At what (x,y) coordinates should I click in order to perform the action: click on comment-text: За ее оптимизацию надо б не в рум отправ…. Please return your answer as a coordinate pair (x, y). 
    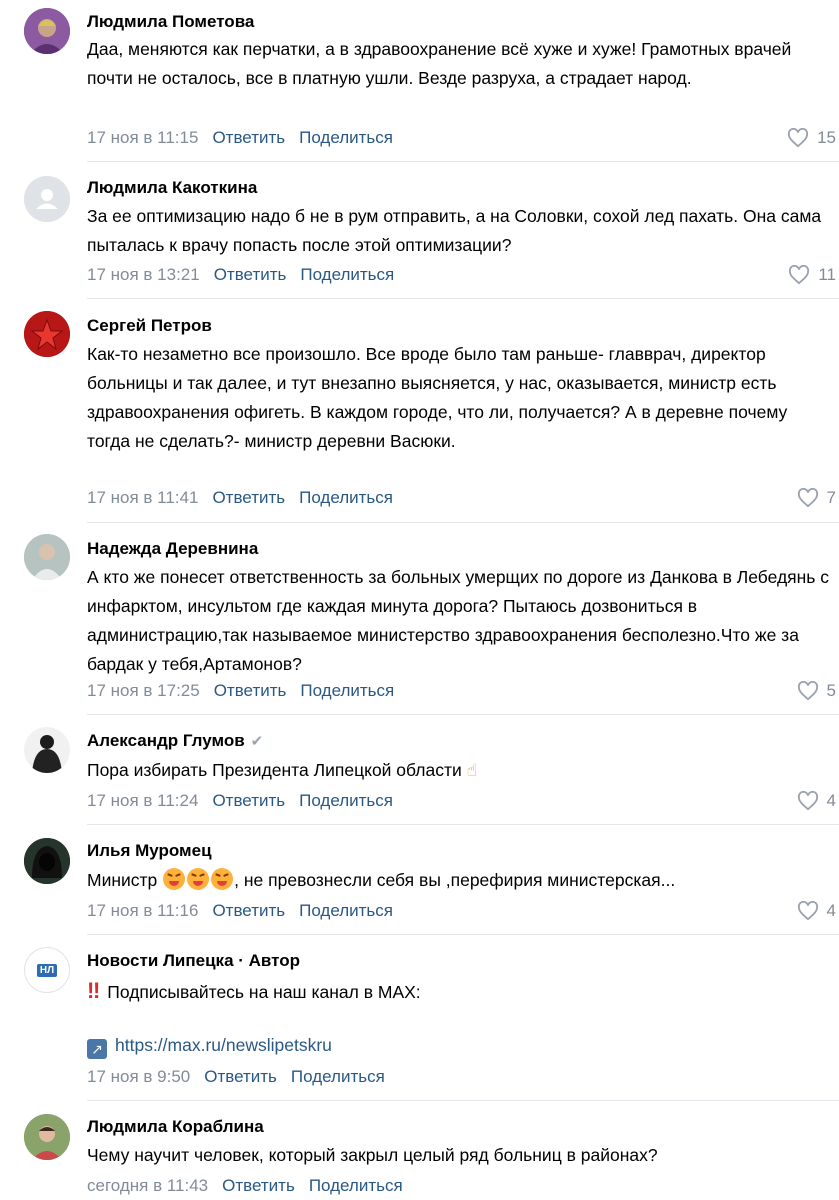
    Looking at the image, I should click on (454, 230).